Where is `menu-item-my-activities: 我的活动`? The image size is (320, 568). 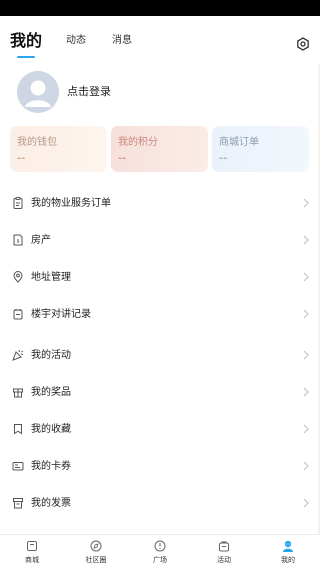 menu-item-my-activities: 我的活动 is located at coordinates (160, 354).